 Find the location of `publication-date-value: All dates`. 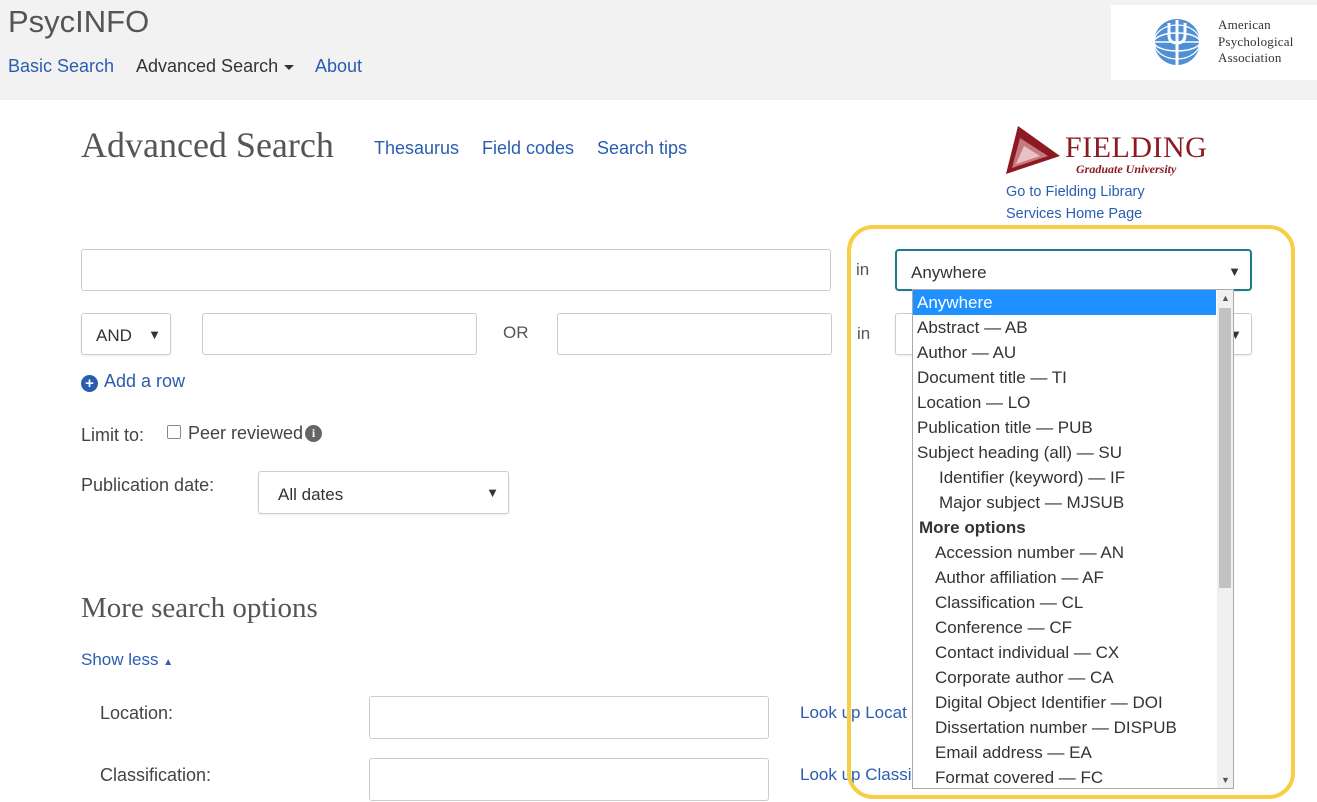

publication-date-value: All dates is located at coordinates (311, 494).